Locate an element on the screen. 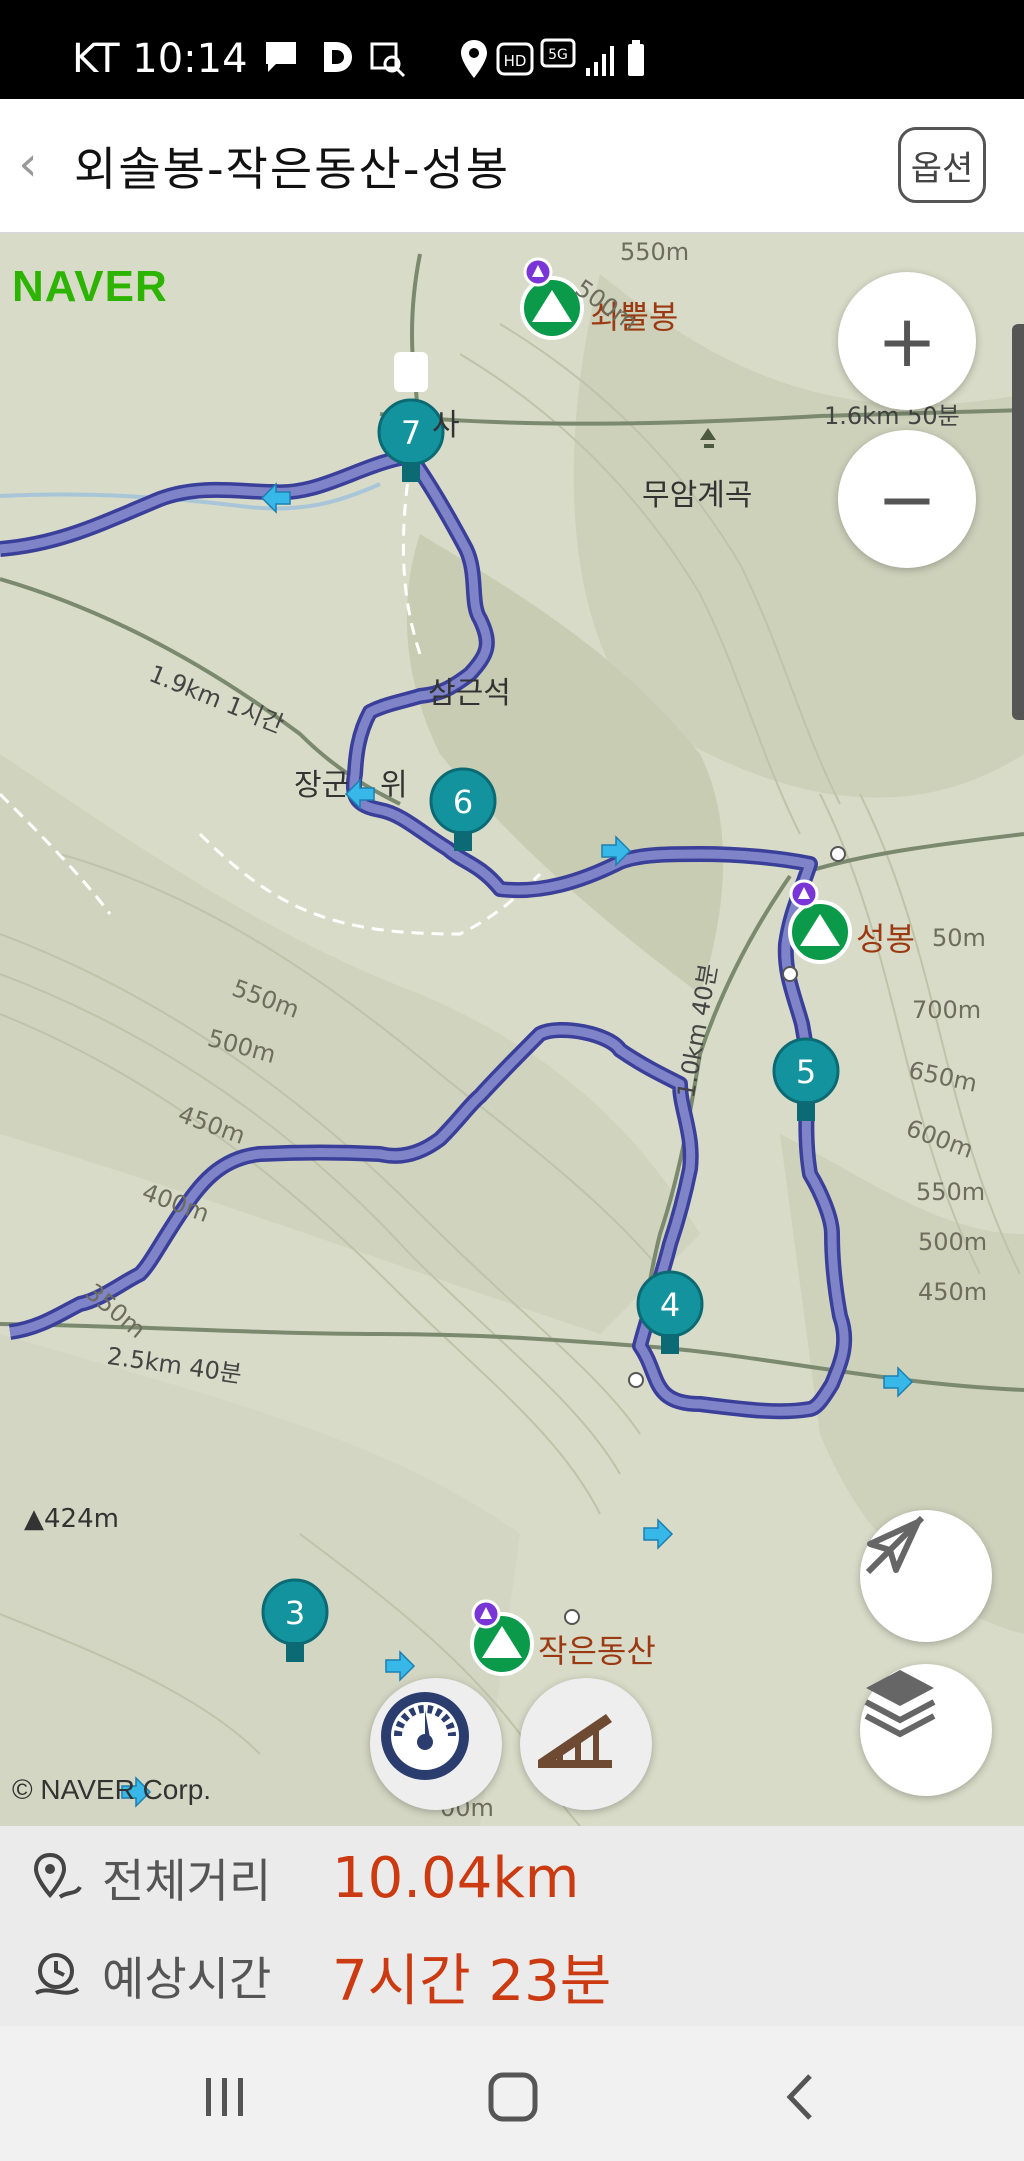  time-value: 7시간 23분 is located at coordinates (472, 1981).